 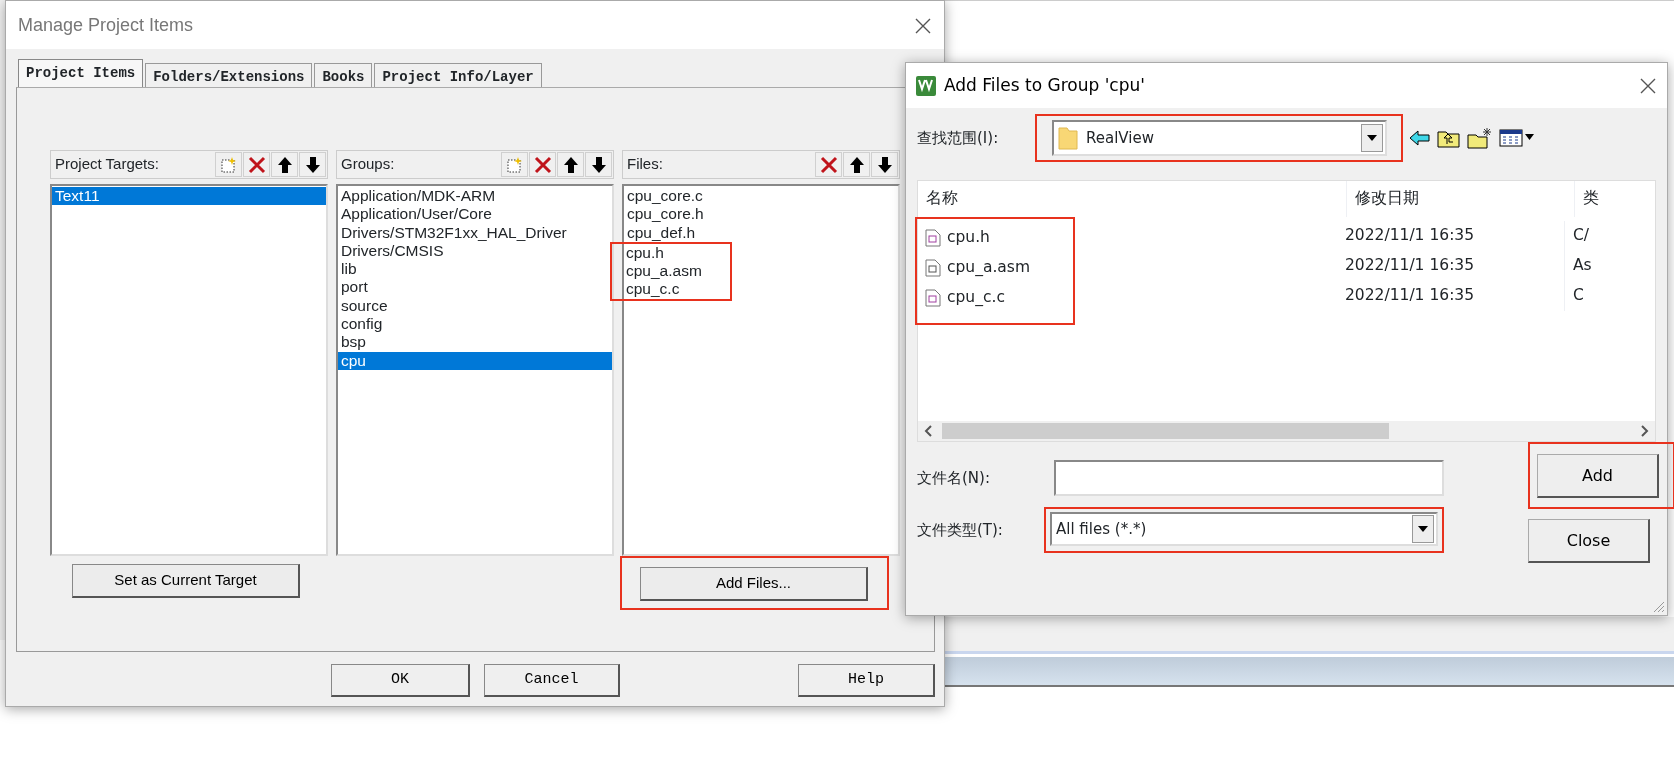 What do you see at coordinates (958, 138) in the screenshot?
I see `field-label: 查找范围(I):` at bounding box center [958, 138].